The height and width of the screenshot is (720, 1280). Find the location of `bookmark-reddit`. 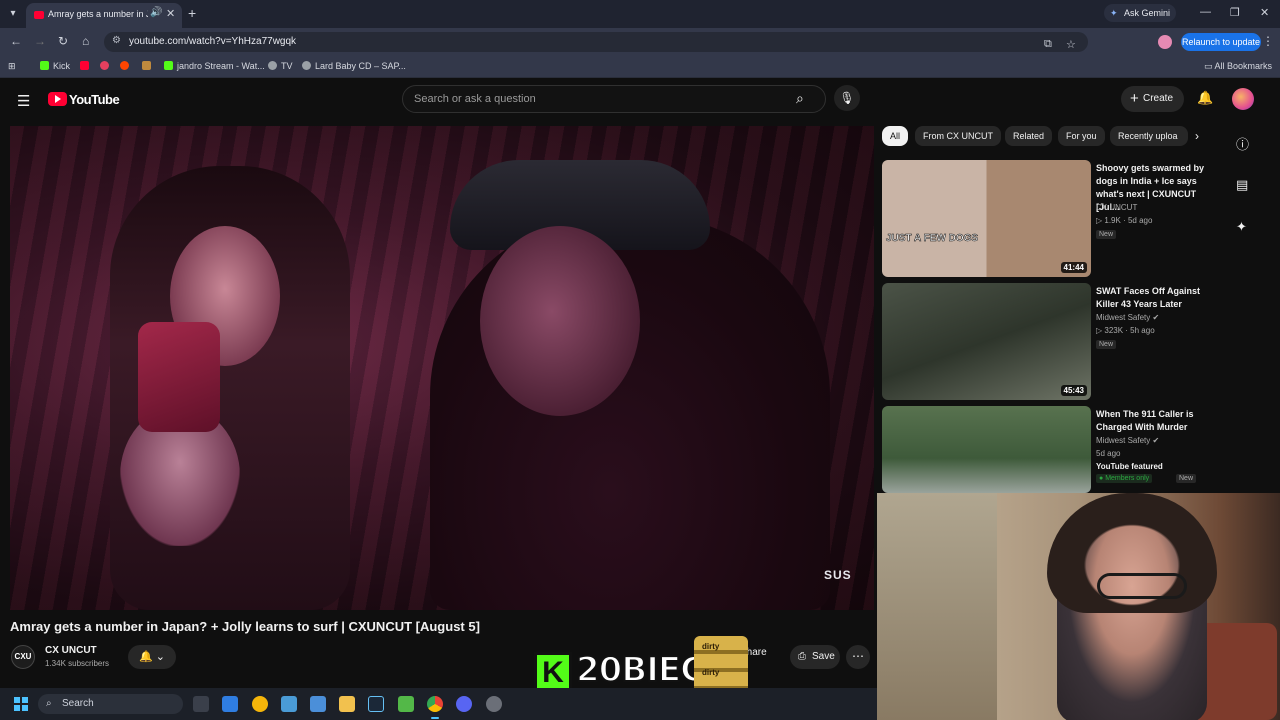

bookmark-reddit is located at coordinates (126, 66).